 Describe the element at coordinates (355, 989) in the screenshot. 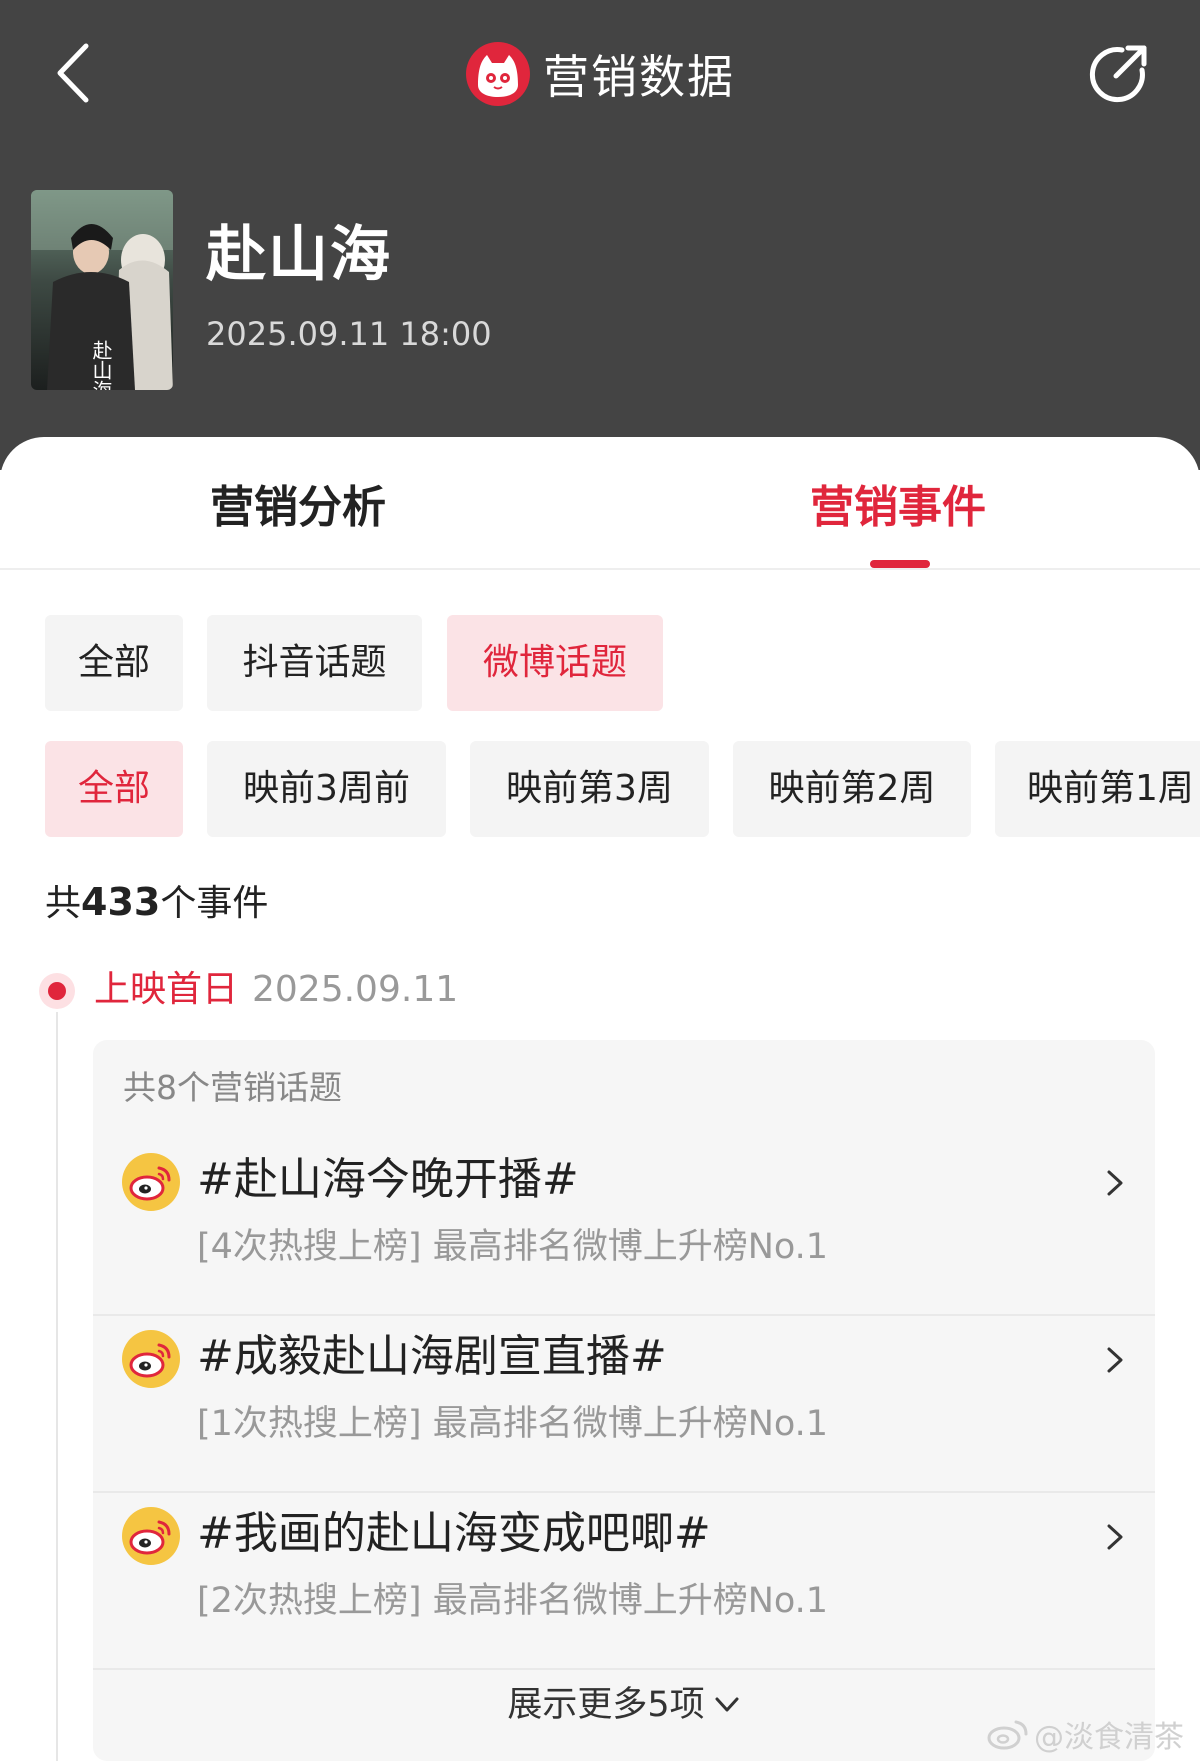

I see `timeline-date: 2025.09.11` at that location.